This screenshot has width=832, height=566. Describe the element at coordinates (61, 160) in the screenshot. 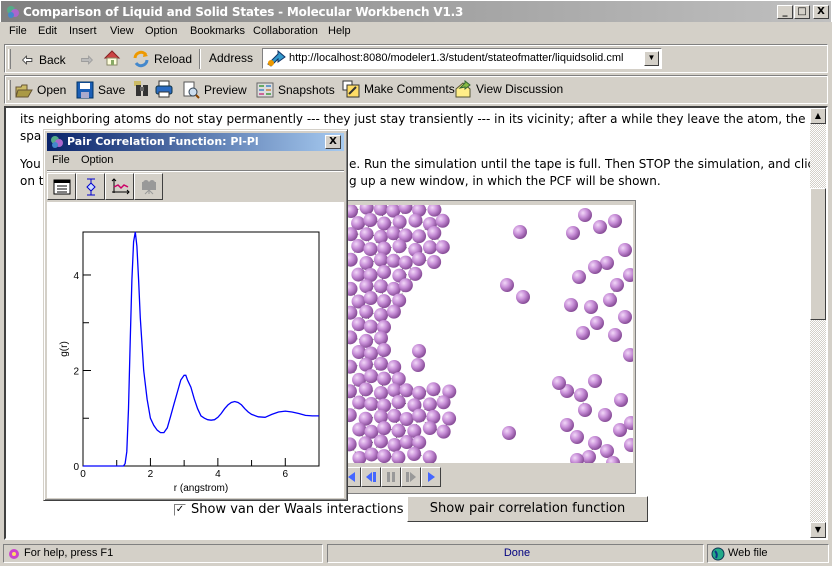

I see `dialog-menu-file: File` at that location.